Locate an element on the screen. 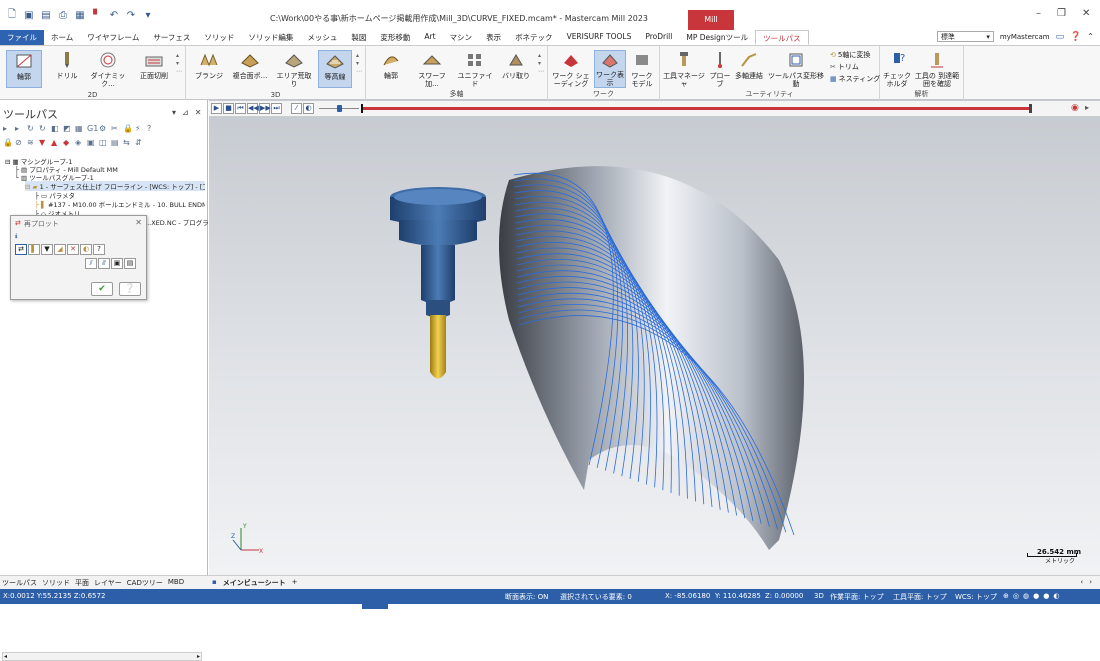 This screenshot has width=1100, height=661. trim: ✂ トリム is located at coordinates (844, 67).